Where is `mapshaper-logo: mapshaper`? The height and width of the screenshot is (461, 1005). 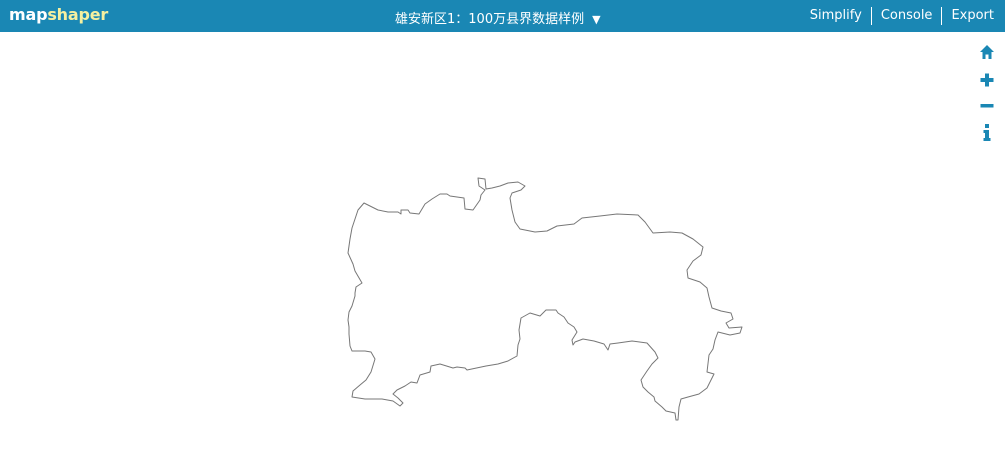
mapshaper-logo: mapshaper is located at coordinates (58, 14).